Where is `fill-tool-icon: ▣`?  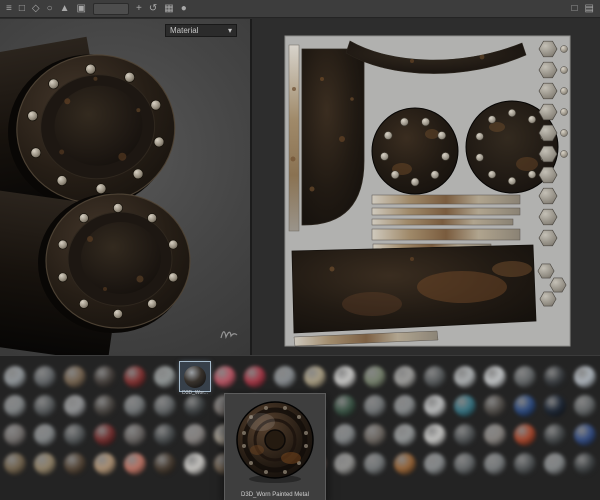
fill-tool-icon: ▣ is located at coordinates (81, 9).